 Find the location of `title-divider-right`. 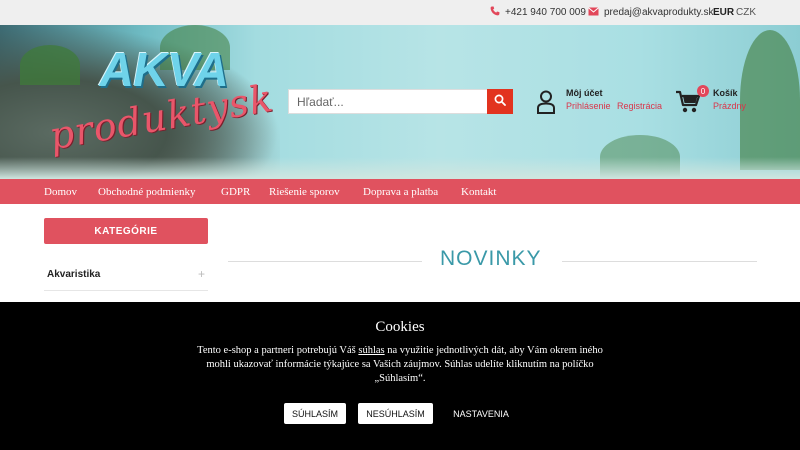

title-divider-right is located at coordinates (659, 261).